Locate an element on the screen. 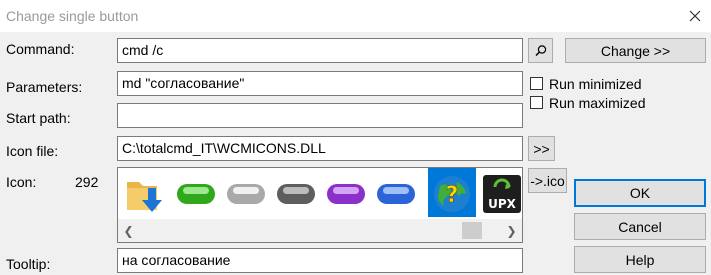 This screenshot has width=711, height=275. browse-icon-file-button: >> is located at coordinates (541, 148).